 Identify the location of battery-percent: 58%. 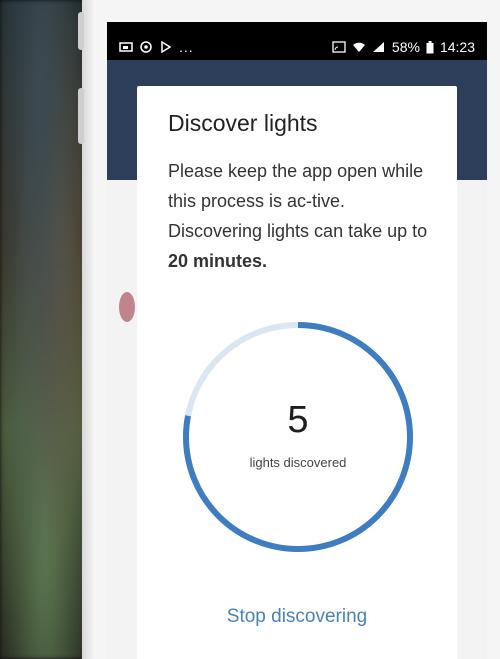
(405, 47).